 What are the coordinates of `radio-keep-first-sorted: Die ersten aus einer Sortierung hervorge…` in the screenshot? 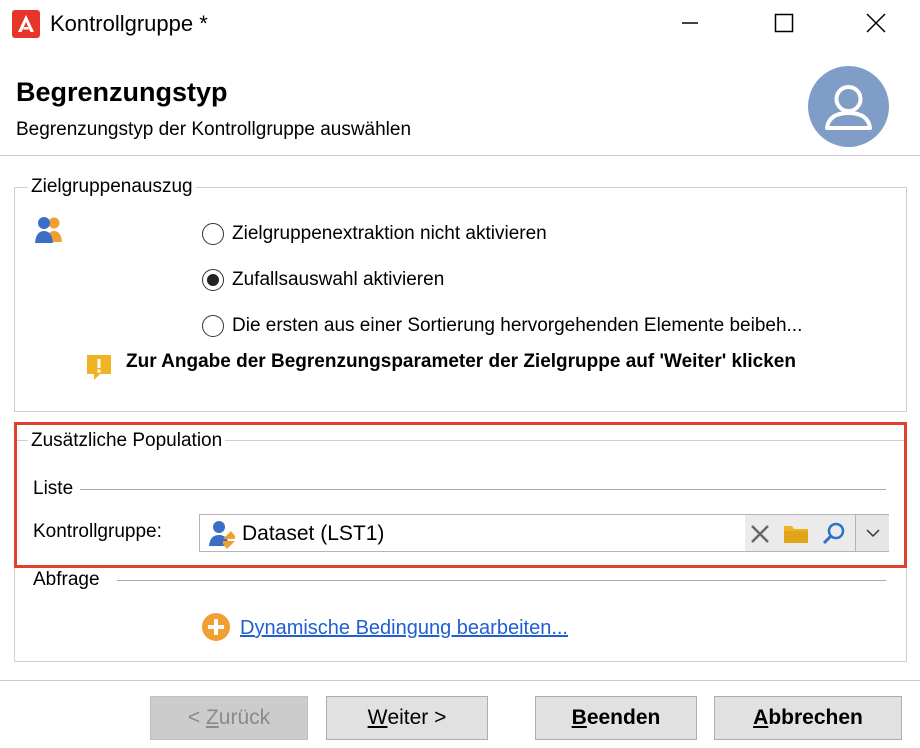 It's located at (502, 326).